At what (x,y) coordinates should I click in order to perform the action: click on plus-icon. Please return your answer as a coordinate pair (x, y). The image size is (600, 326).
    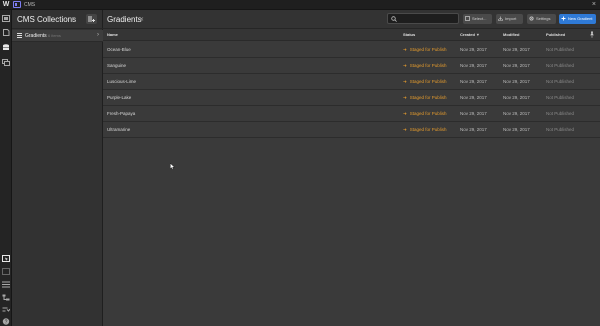
    Looking at the image, I should click on (563, 18).